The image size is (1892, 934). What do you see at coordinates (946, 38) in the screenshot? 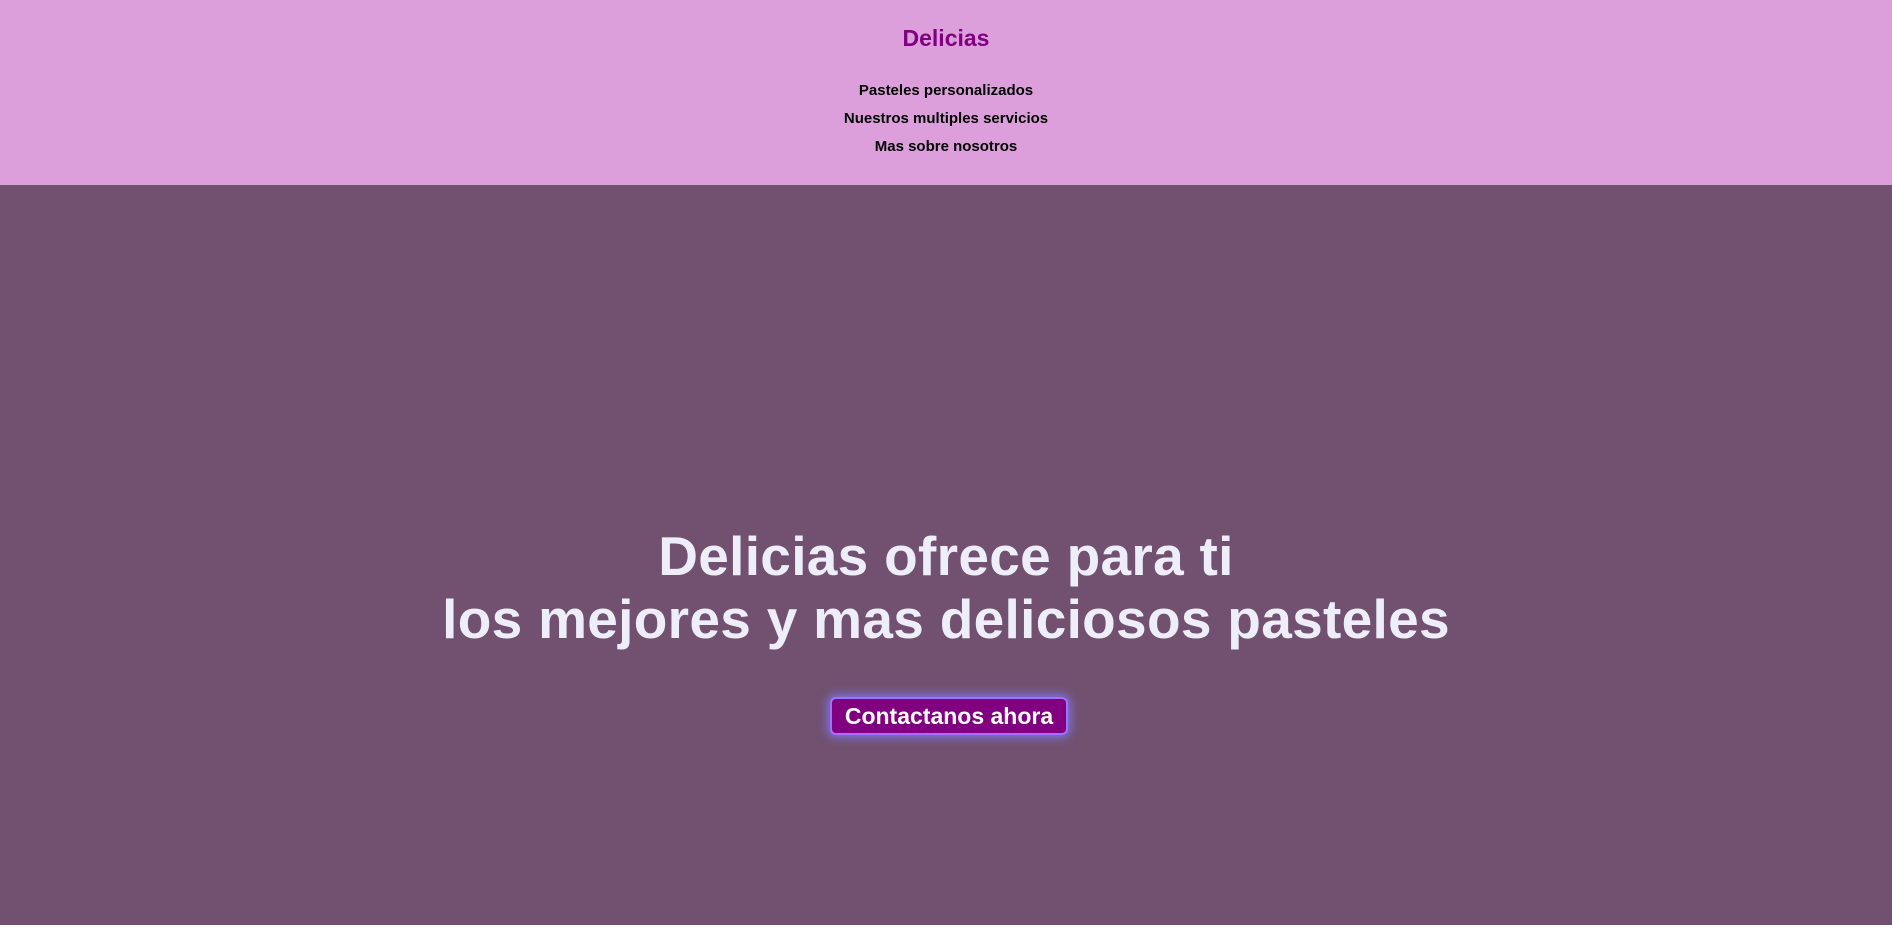
I see `brand-title: Delicias` at bounding box center [946, 38].